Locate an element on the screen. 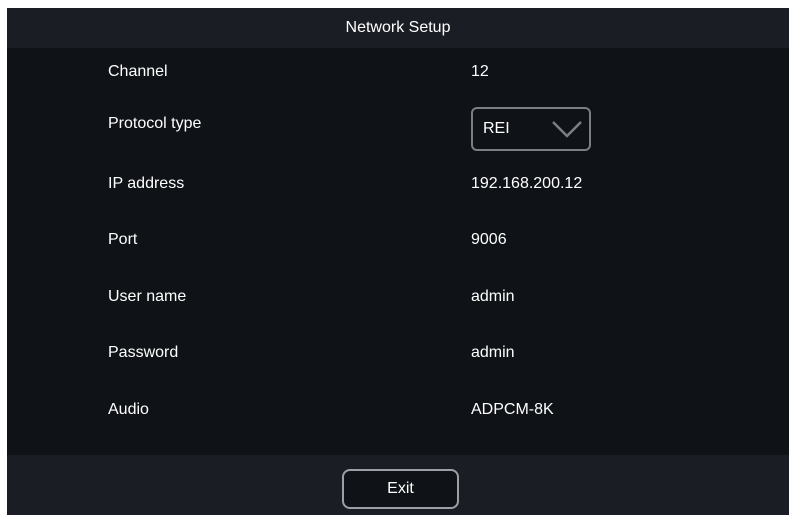  password-value: admin is located at coordinates (493, 353).